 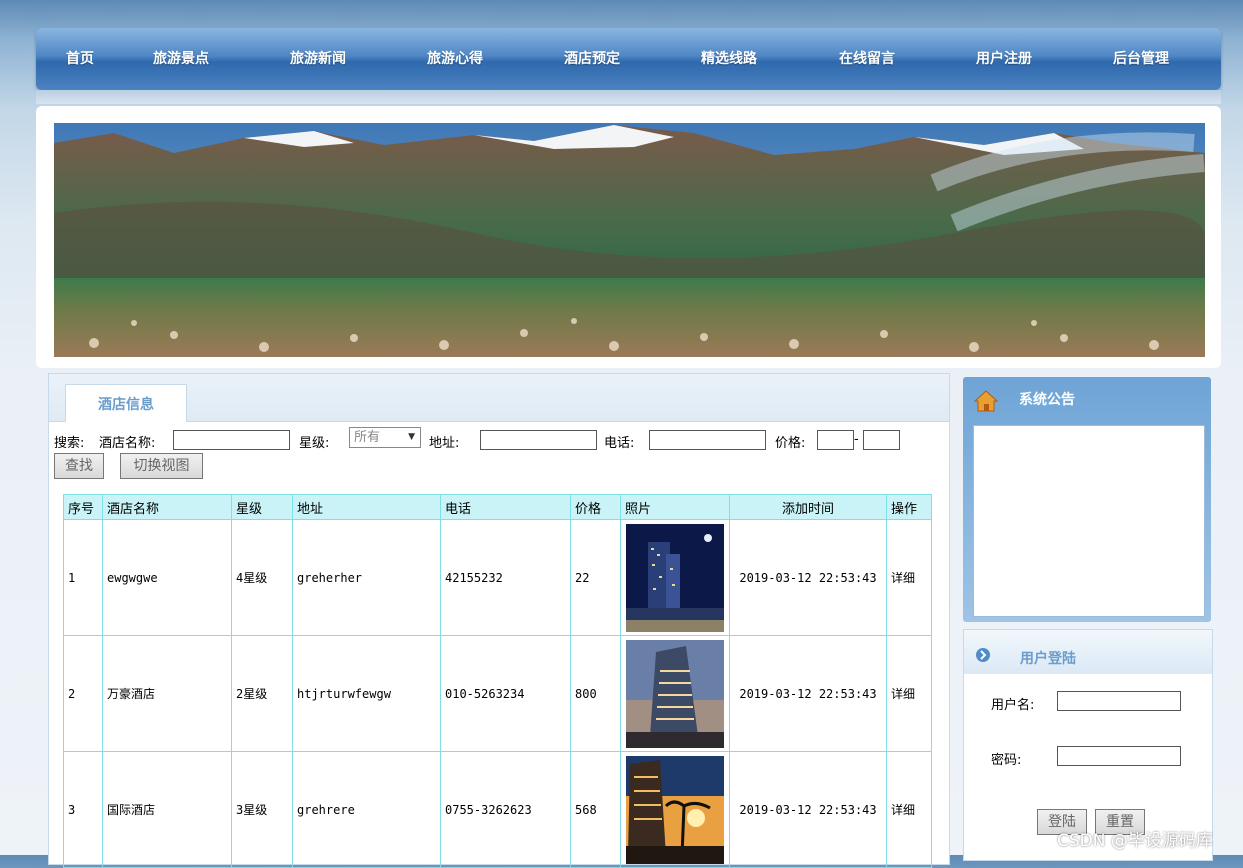 What do you see at coordinates (1089, 521) in the screenshot?
I see `notice-content` at bounding box center [1089, 521].